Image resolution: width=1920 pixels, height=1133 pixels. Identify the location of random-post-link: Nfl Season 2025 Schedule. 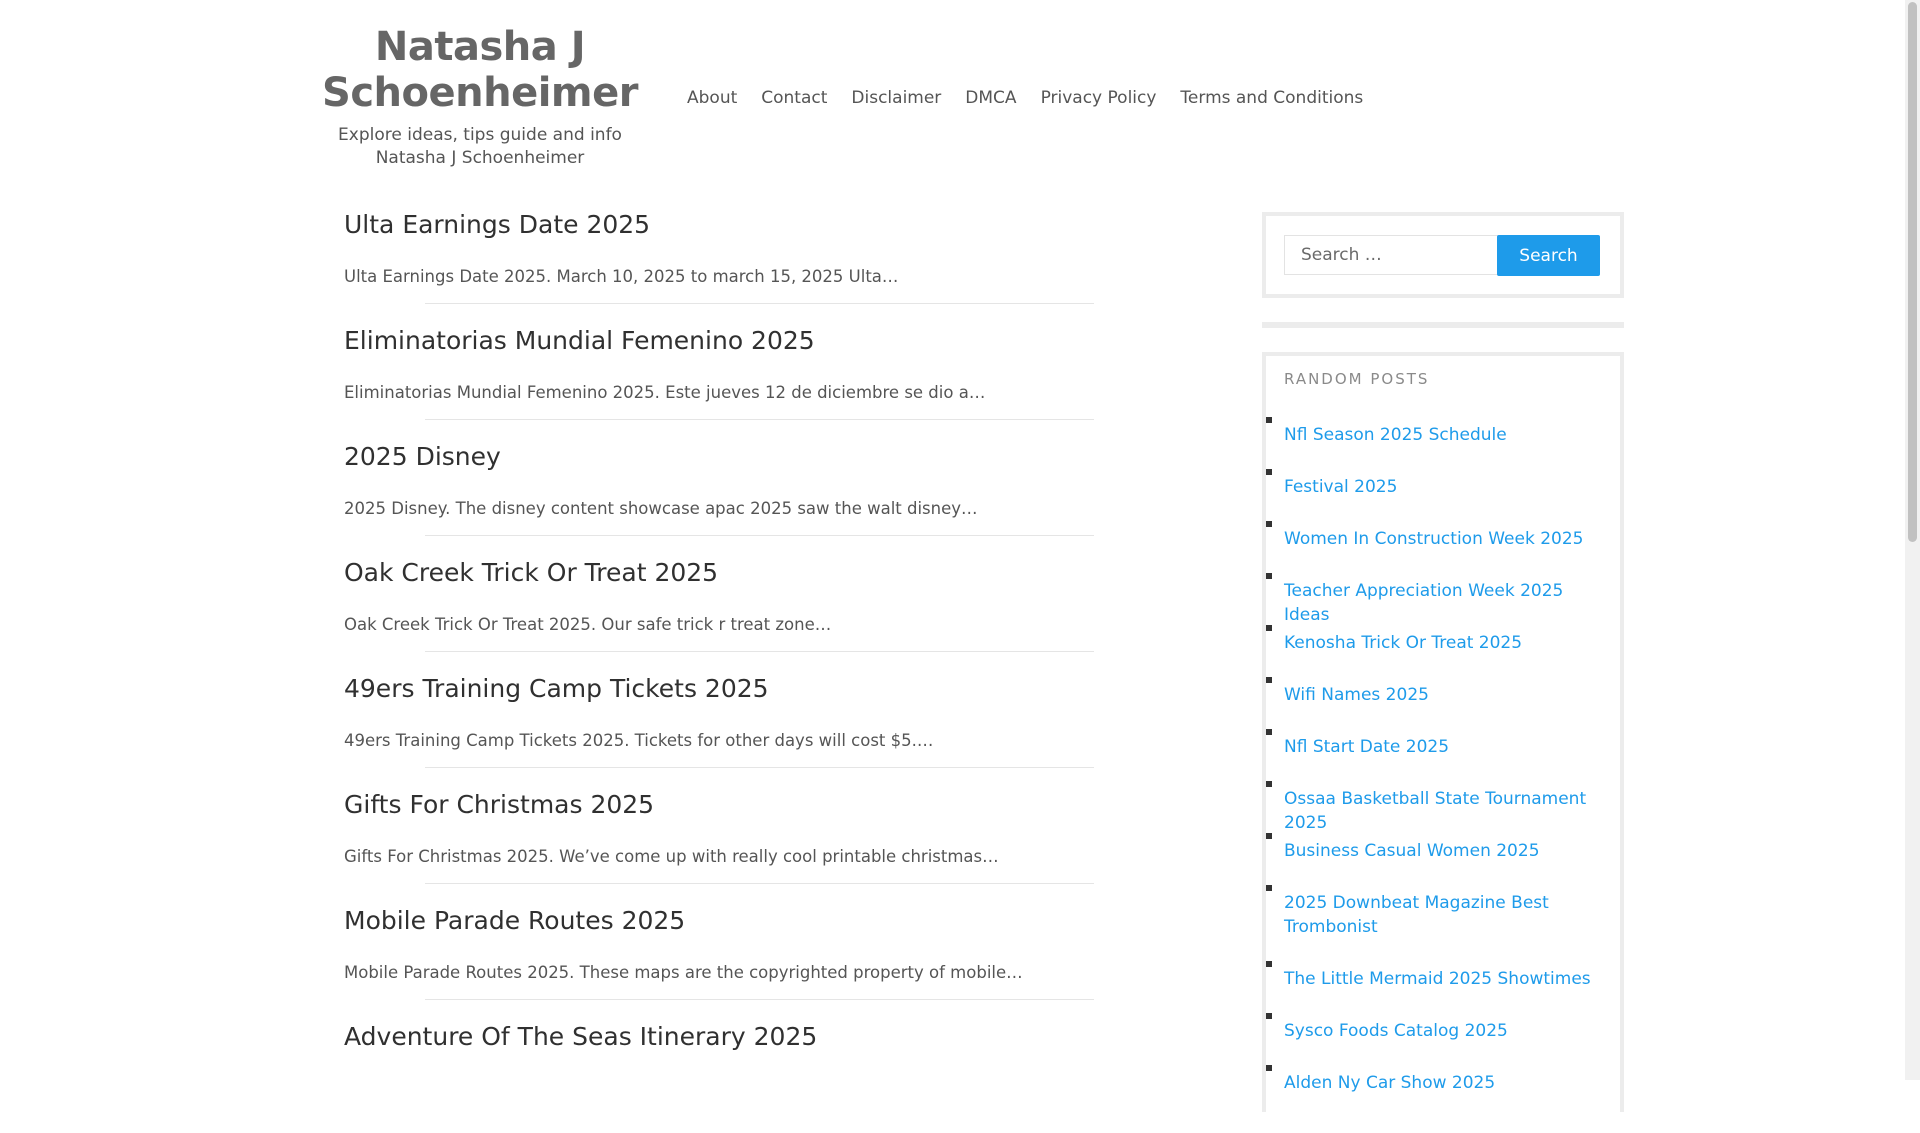
(1443, 435).